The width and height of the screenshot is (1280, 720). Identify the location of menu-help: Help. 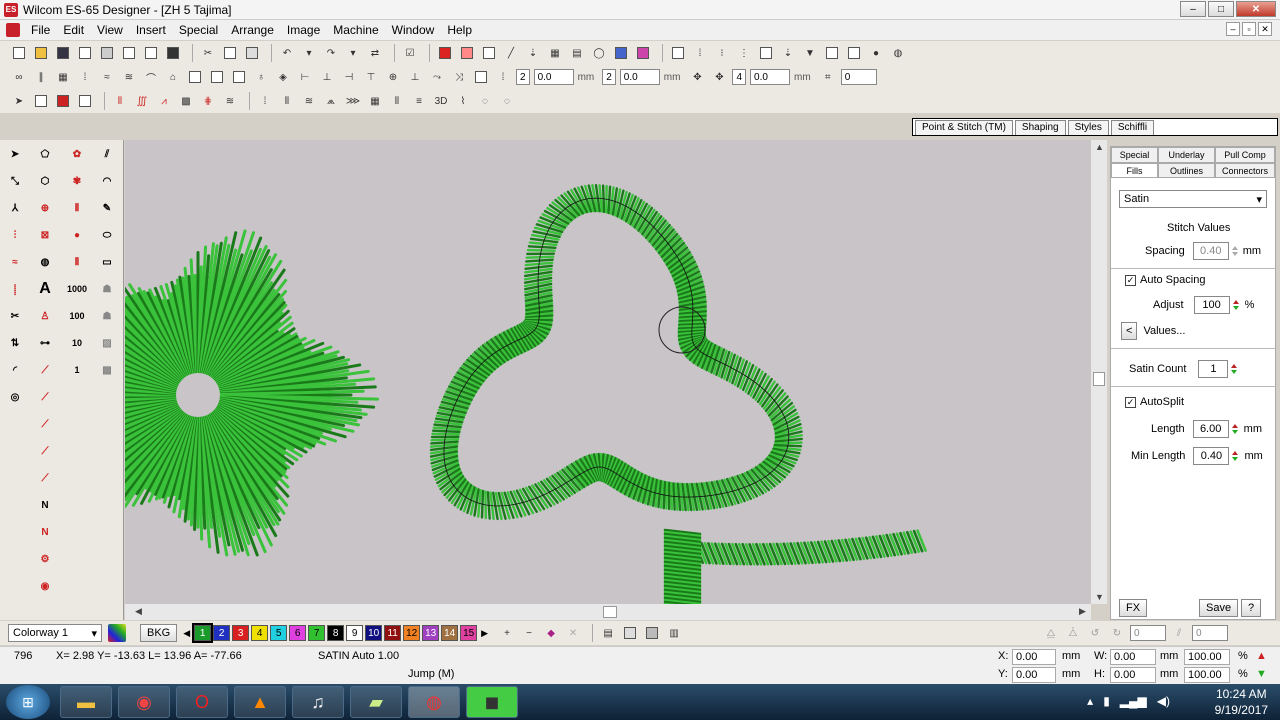
(461, 30).